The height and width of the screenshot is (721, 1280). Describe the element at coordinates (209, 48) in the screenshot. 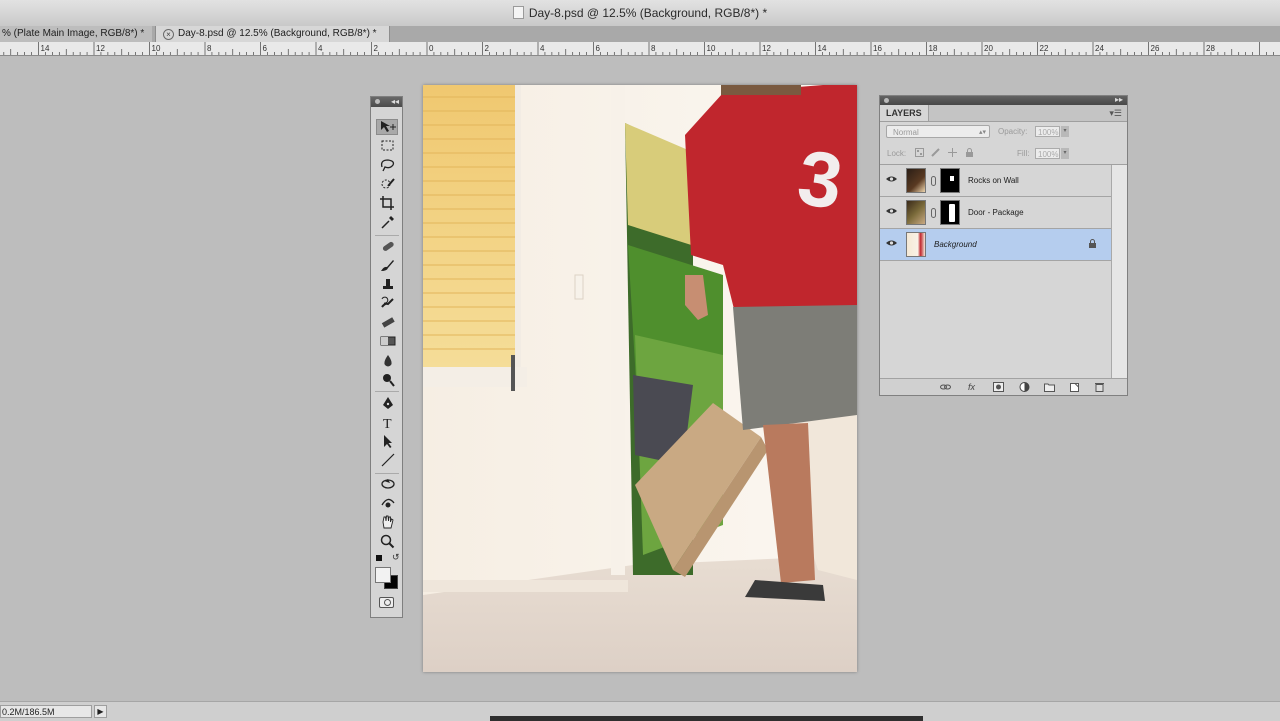

I see `ruler-label: 8` at that location.